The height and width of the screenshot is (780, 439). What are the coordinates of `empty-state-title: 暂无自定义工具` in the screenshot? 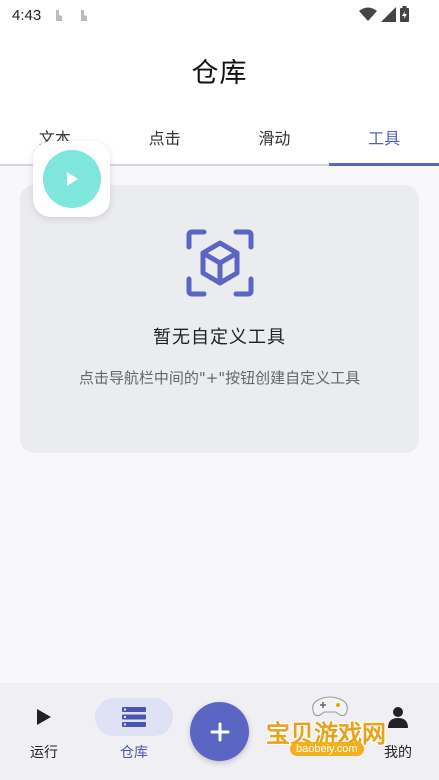 It's located at (219, 337).